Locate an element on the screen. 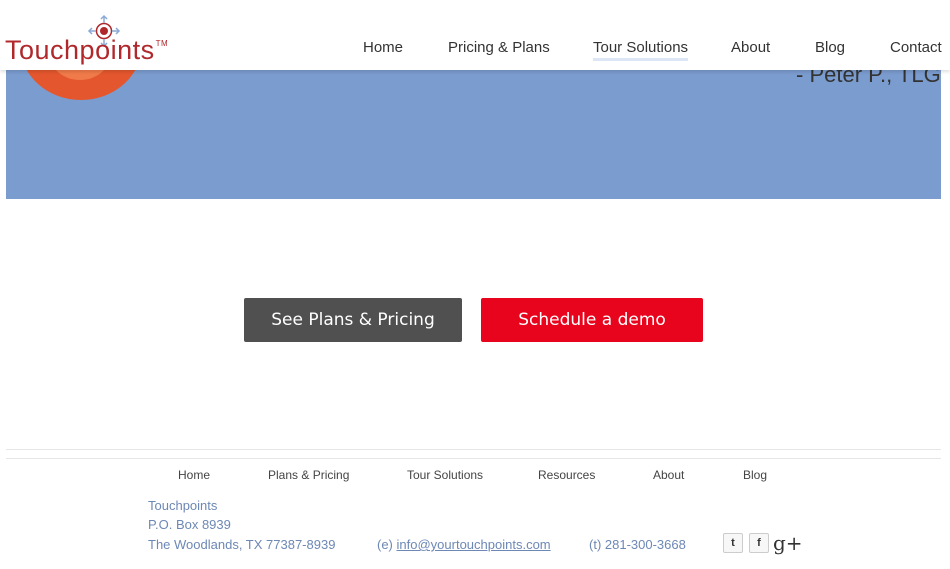  nav-home: Home is located at coordinates (383, 47).